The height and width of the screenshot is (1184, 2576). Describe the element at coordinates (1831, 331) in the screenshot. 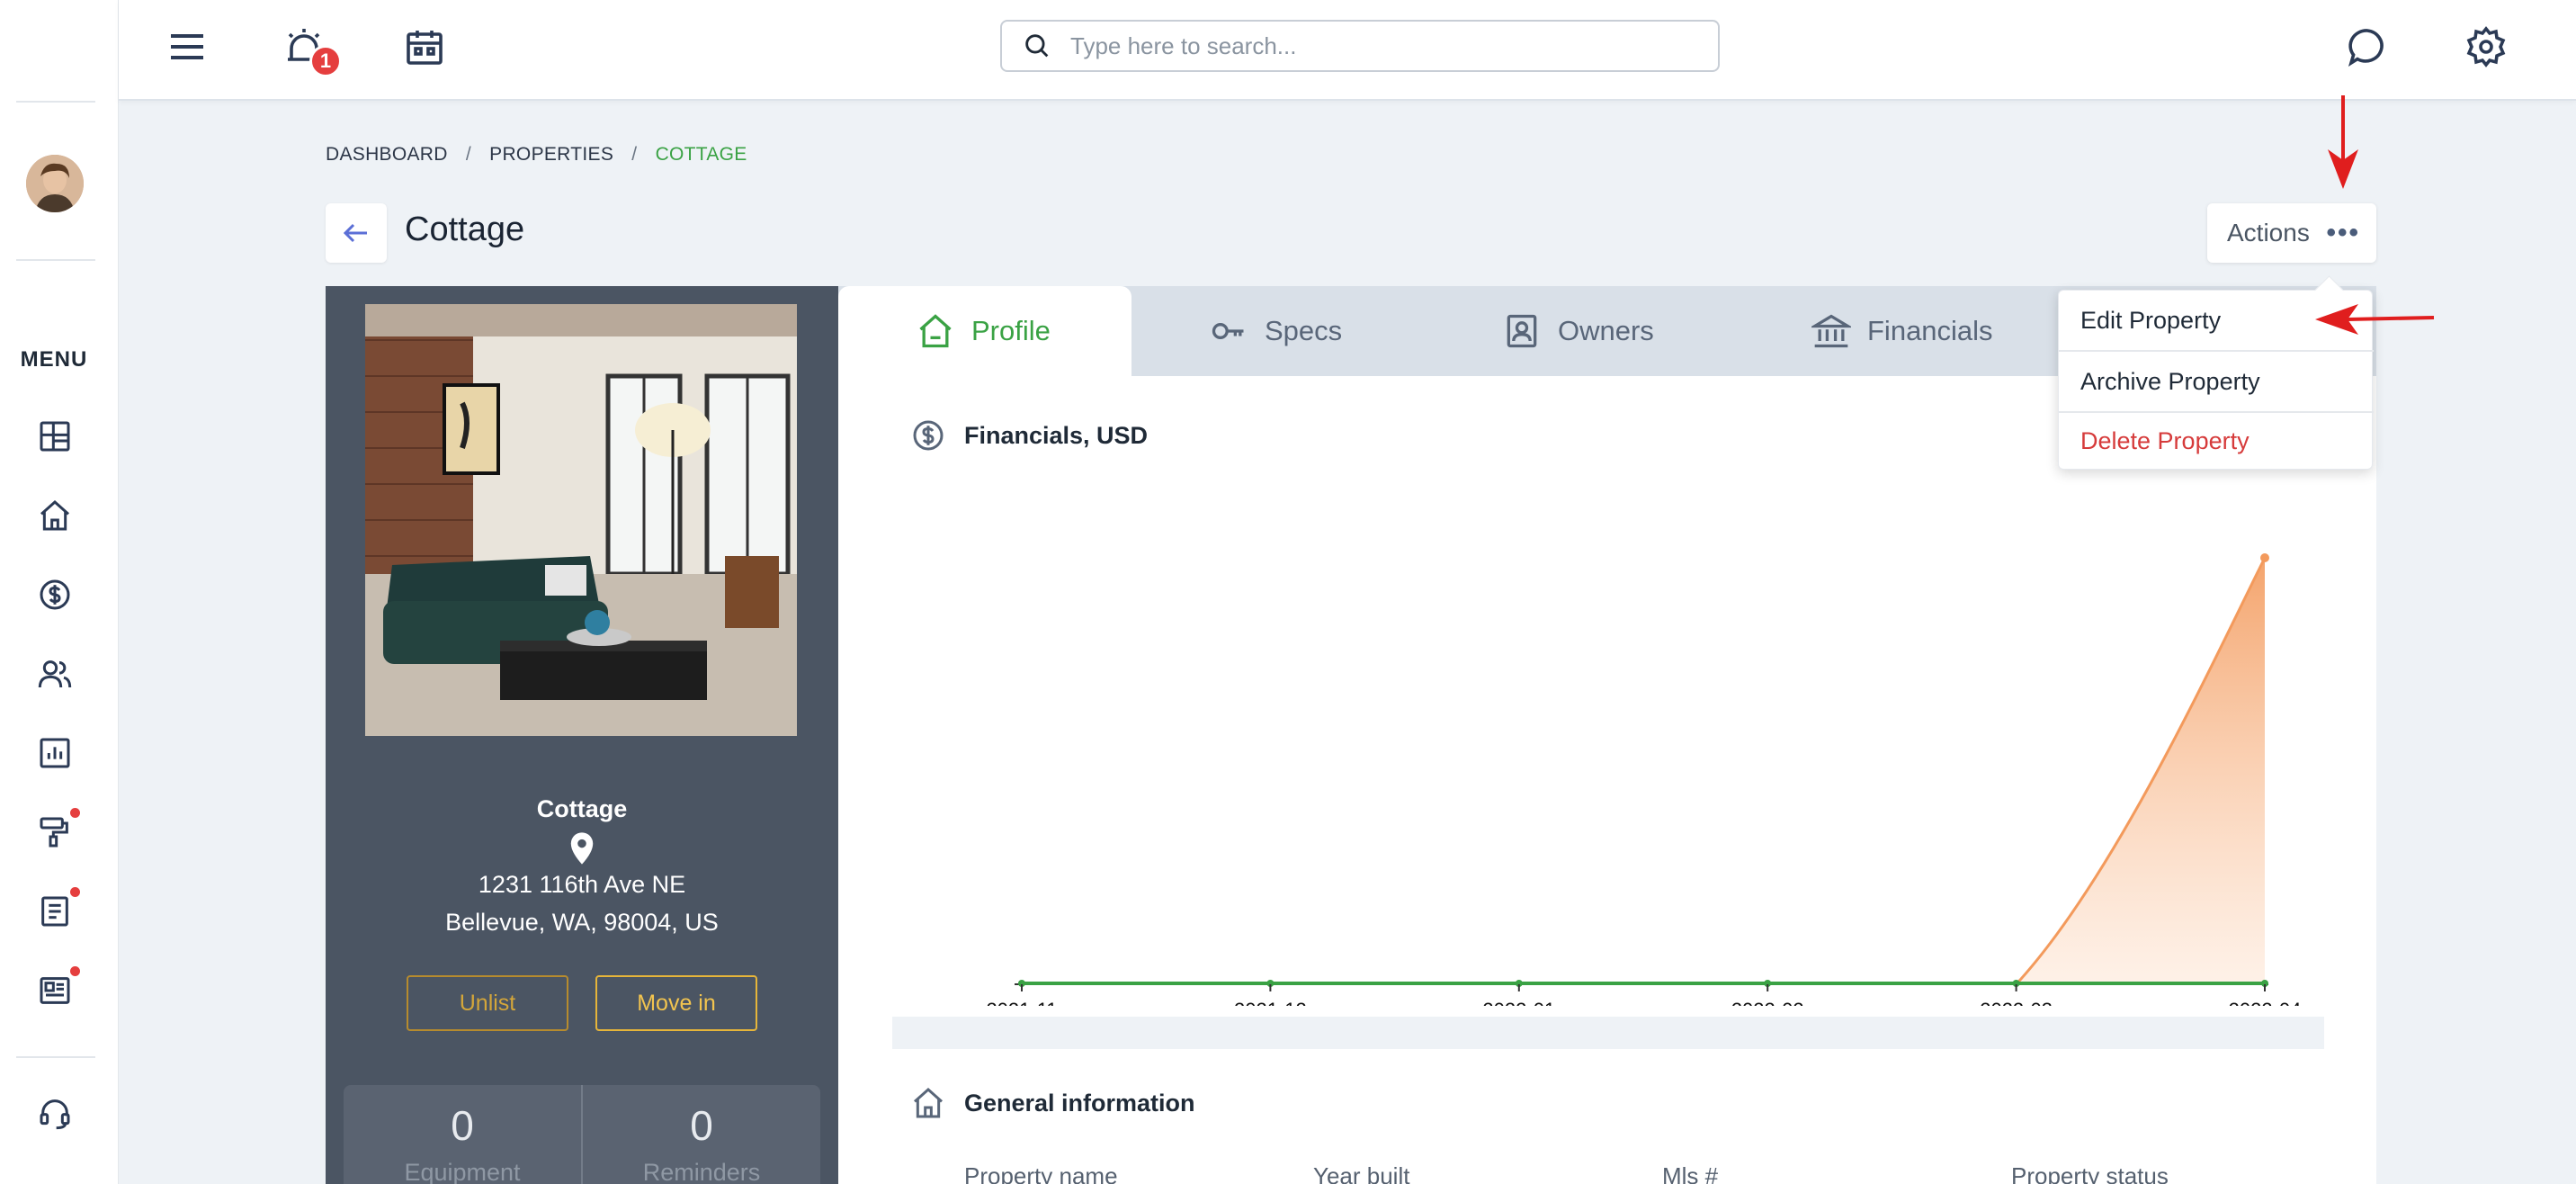

I see `bank-icon` at that location.